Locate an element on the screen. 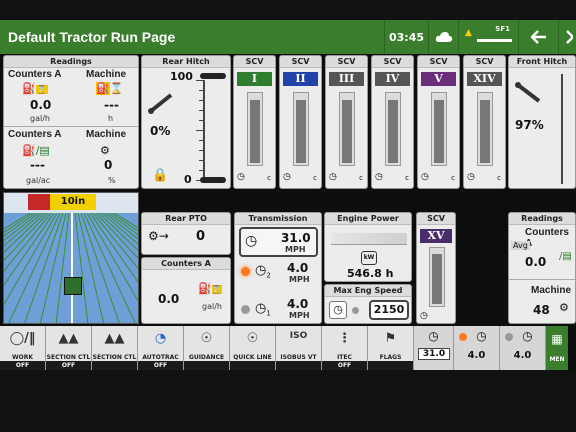 Image resolution: width=576 pixels, height=432 pixels. shortcut-label: QUICK LINE is located at coordinates (252, 357).